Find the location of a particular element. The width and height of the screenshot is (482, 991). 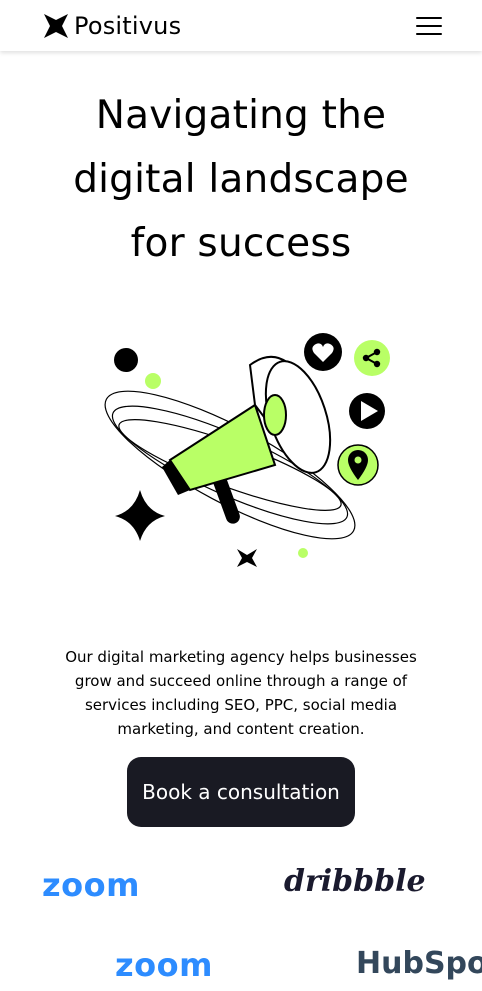

hubspot-logo-text: HubSpot is located at coordinates (419, 963).